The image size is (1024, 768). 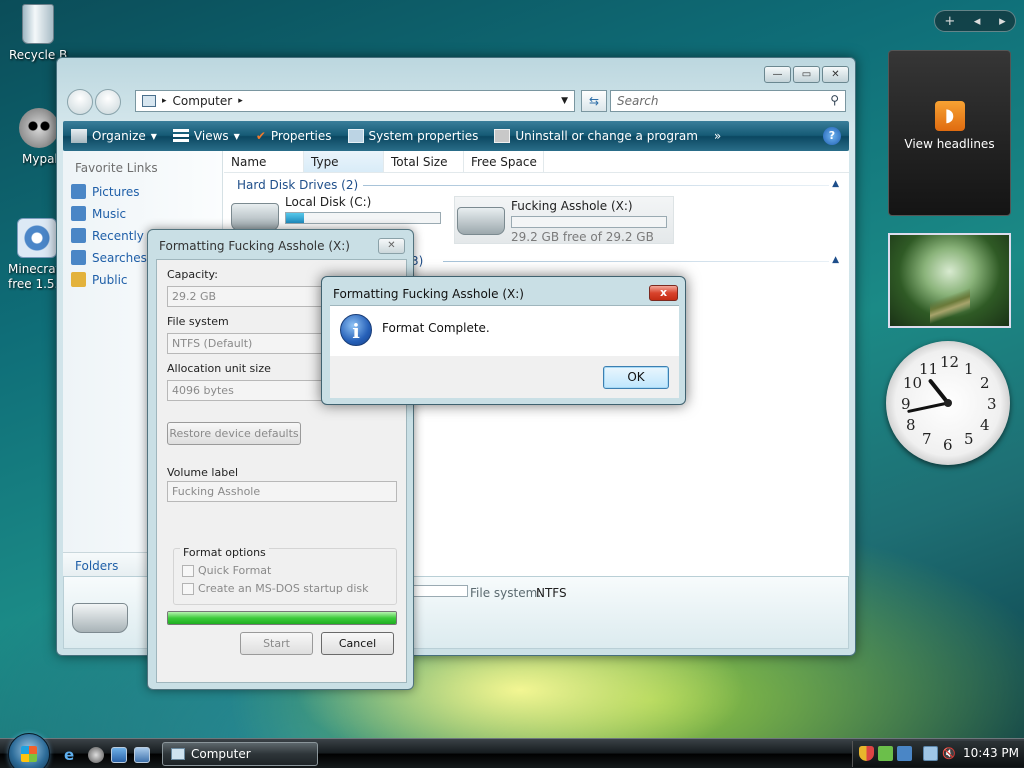 What do you see at coordinates (717, 136) in the screenshot?
I see `more-commands-button: »` at bounding box center [717, 136].